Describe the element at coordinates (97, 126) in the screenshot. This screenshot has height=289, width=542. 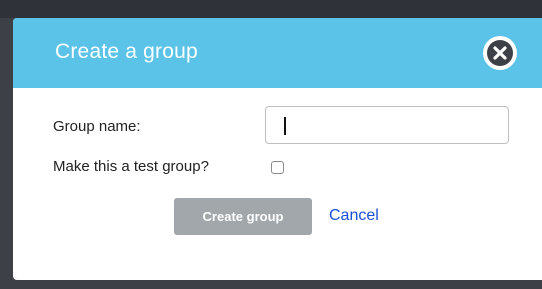
I see `group-name-label: Group name:` at that location.